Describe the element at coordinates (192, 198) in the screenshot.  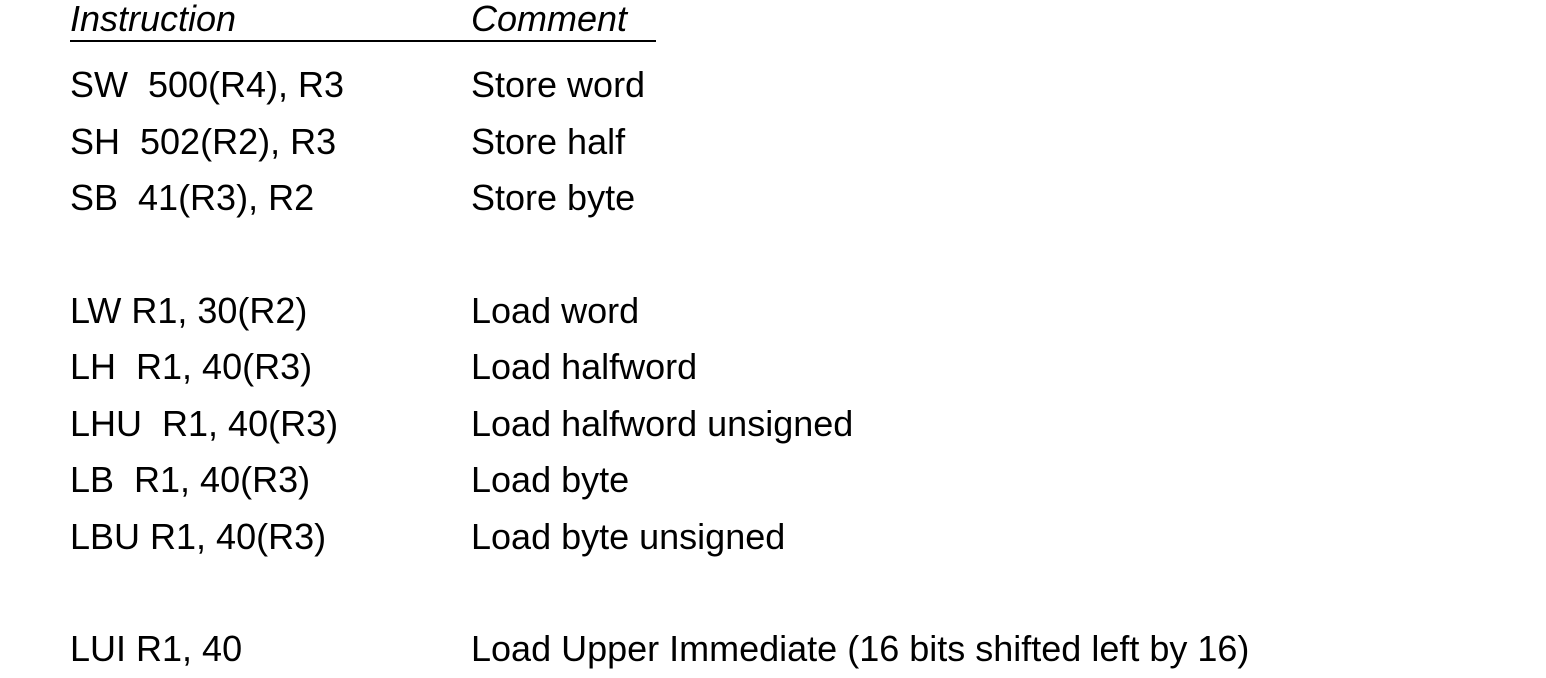
I see `instruction-cell: SB 41(R3), R2` at that location.